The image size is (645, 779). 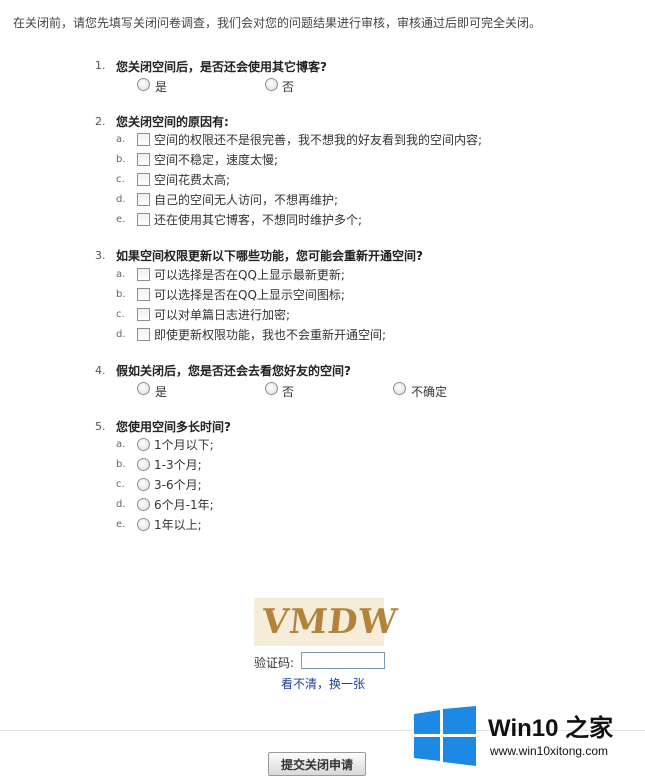 What do you see at coordinates (178, 465) in the screenshot?
I see `option-label: 1-3个月;` at bounding box center [178, 465].